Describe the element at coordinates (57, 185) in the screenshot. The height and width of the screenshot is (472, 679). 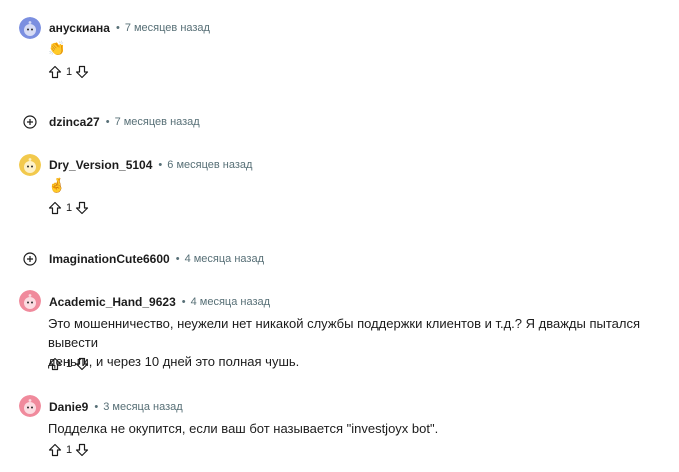
I see `comment-body: 🤞` at that location.